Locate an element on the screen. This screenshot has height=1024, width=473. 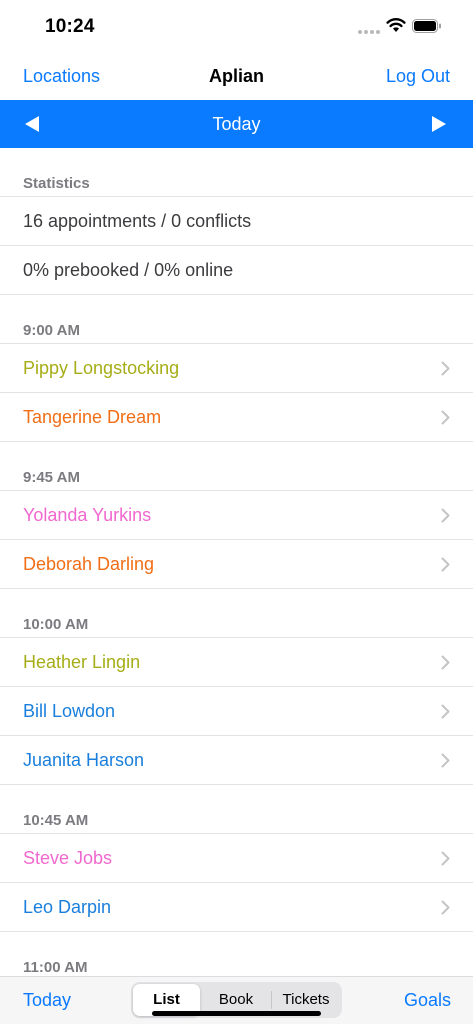
appointment-row: Yolanda Yurkins is located at coordinates (236, 515).